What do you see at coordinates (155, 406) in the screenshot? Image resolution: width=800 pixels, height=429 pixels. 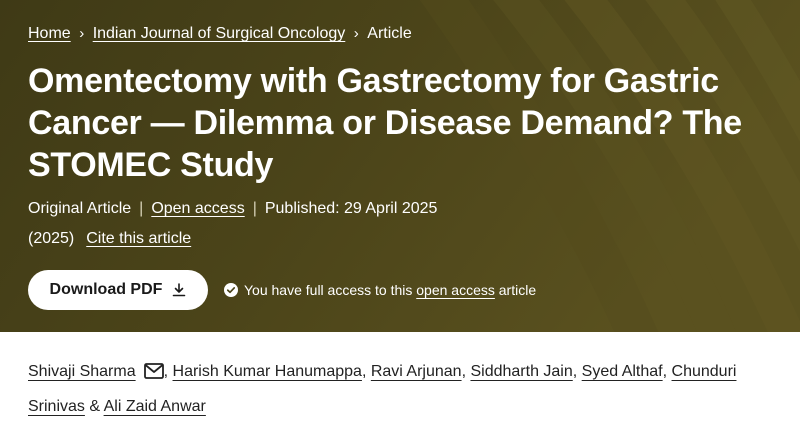 I see `author-link: Ali Zaid Anwar` at bounding box center [155, 406].